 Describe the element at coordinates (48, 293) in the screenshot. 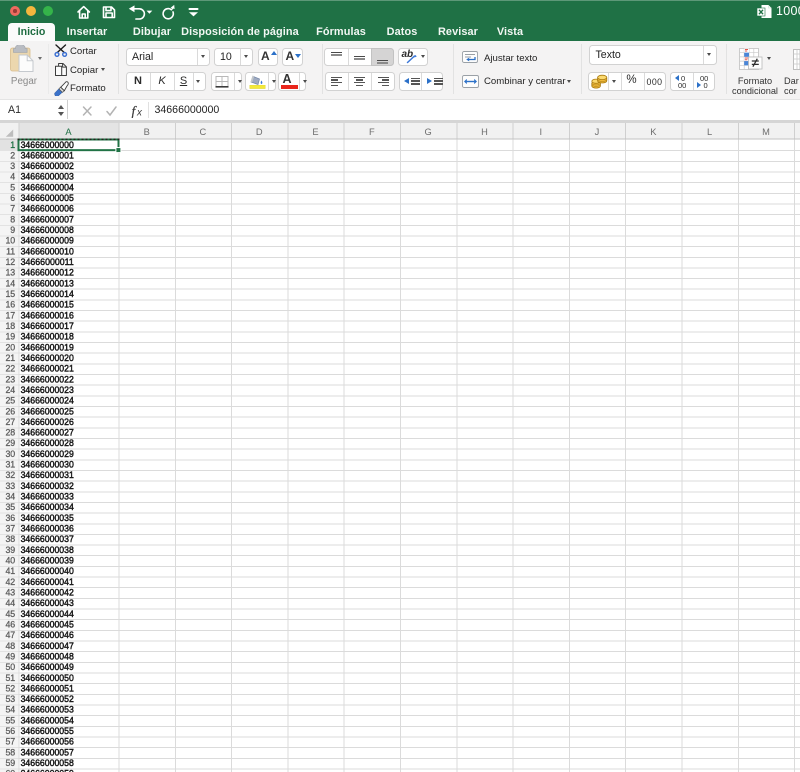

I see `svg-text: 34666000014` at that location.